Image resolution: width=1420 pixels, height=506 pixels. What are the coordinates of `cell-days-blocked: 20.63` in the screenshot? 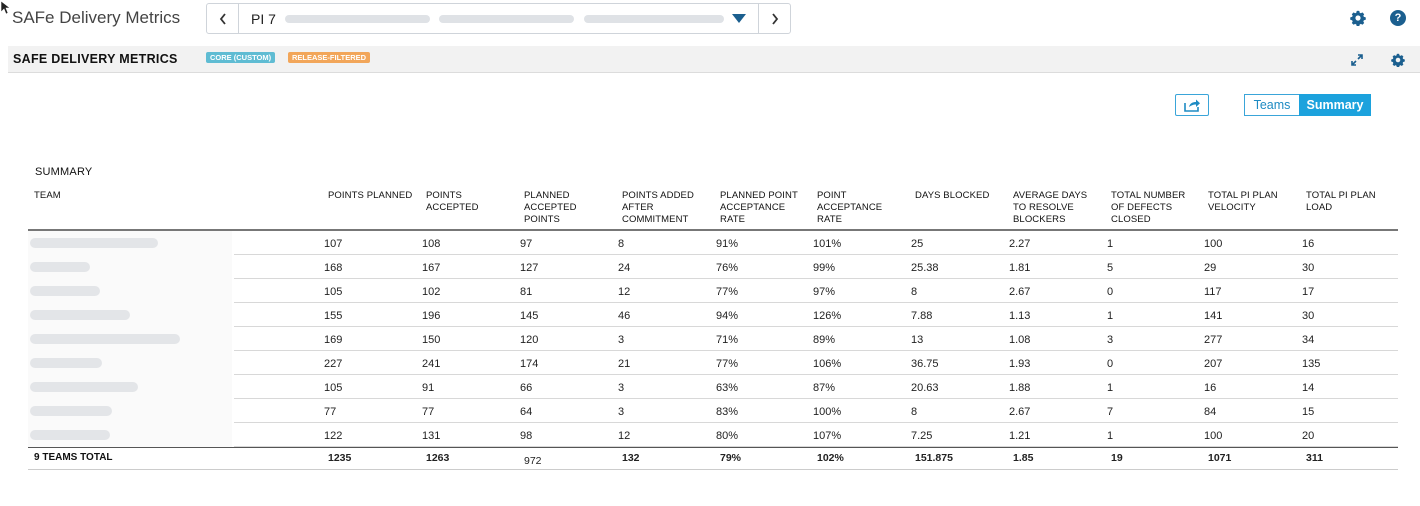 It's located at (925, 388).